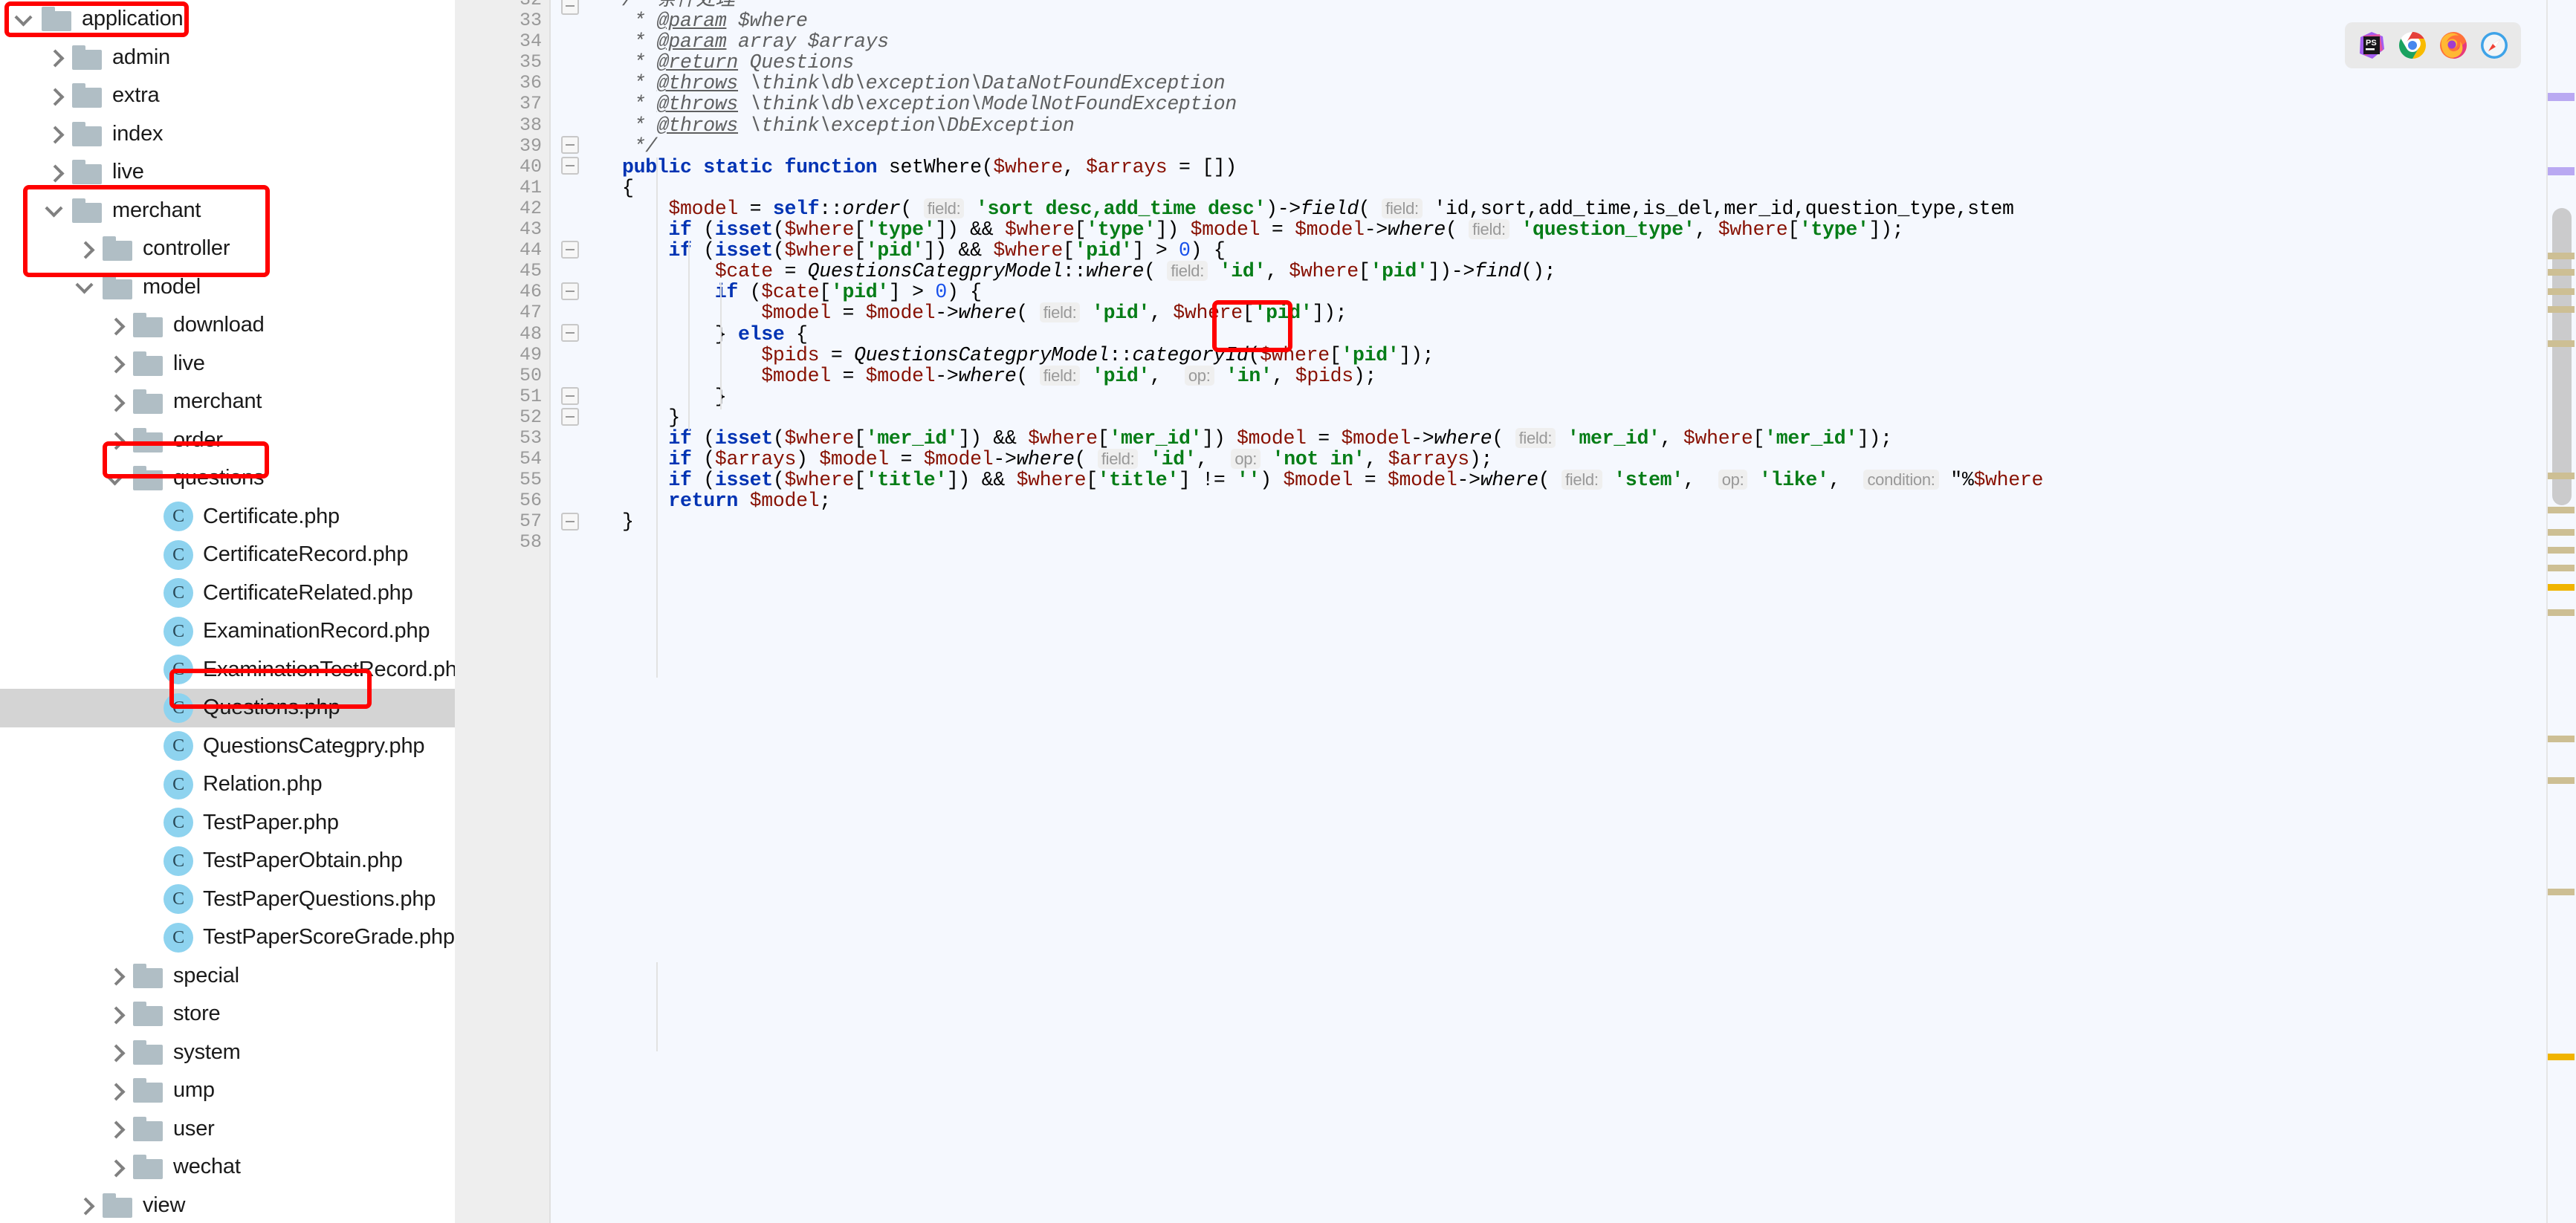  I want to click on firefox-icon, so click(2453, 45).